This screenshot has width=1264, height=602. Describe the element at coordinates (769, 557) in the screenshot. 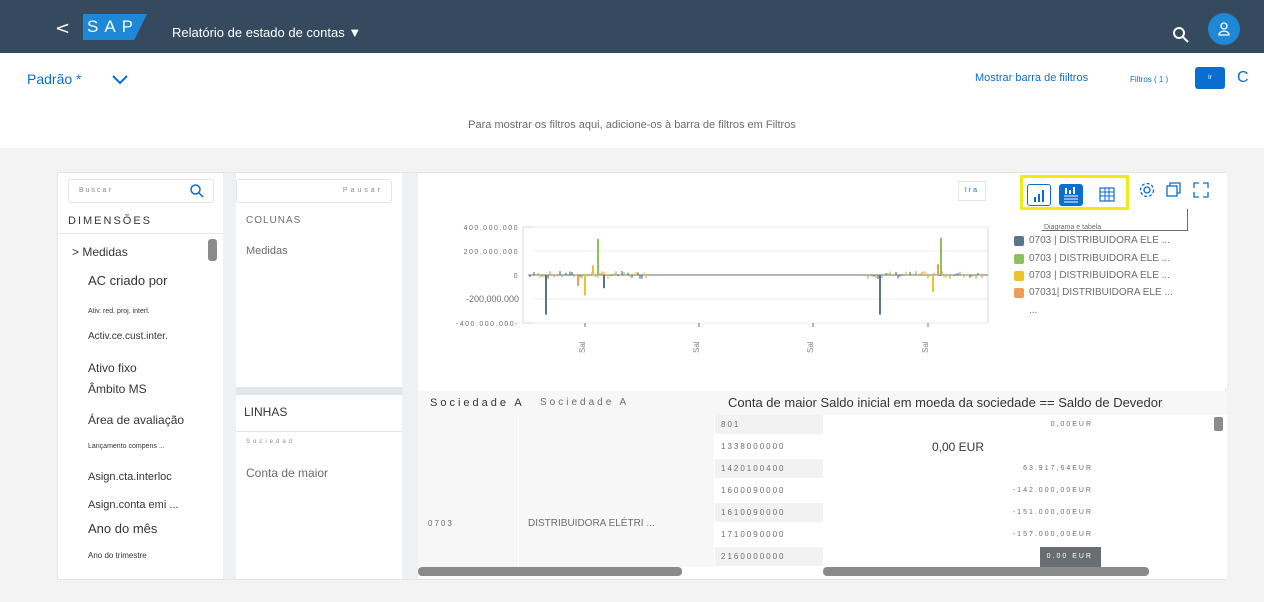

I see `gl-account-cell: 2160000000` at that location.